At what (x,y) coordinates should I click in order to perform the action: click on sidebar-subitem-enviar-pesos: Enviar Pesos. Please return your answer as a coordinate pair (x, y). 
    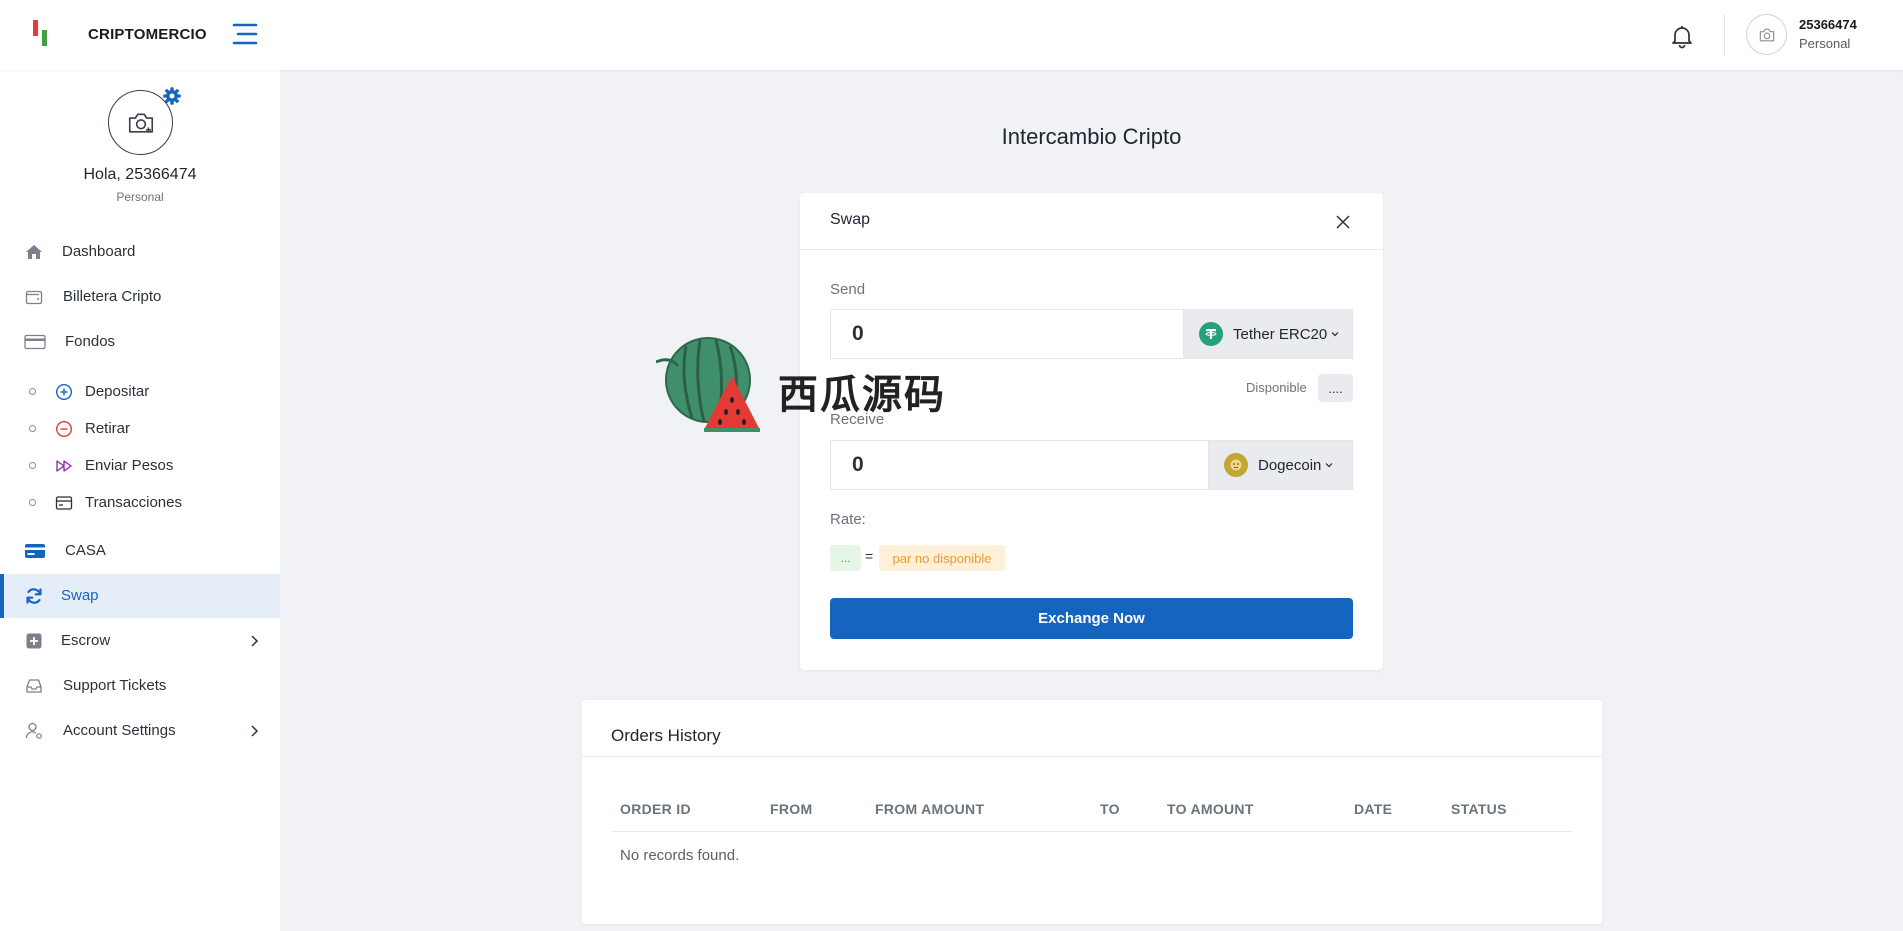
    Looking at the image, I should click on (140, 465).